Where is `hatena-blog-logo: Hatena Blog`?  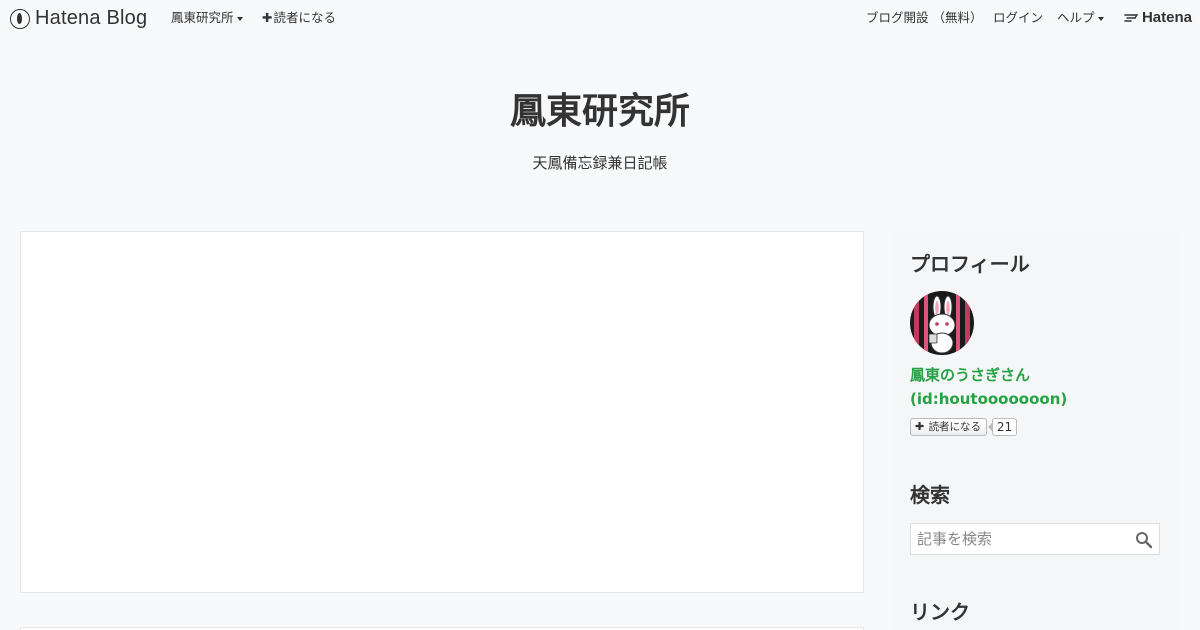
hatena-blog-logo: Hatena Blog is located at coordinates (78, 18).